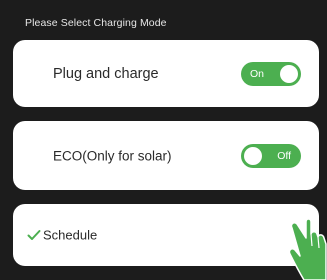  What do you see at coordinates (307, 242) in the screenshot?
I see `hand-pointer-icon` at bounding box center [307, 242].